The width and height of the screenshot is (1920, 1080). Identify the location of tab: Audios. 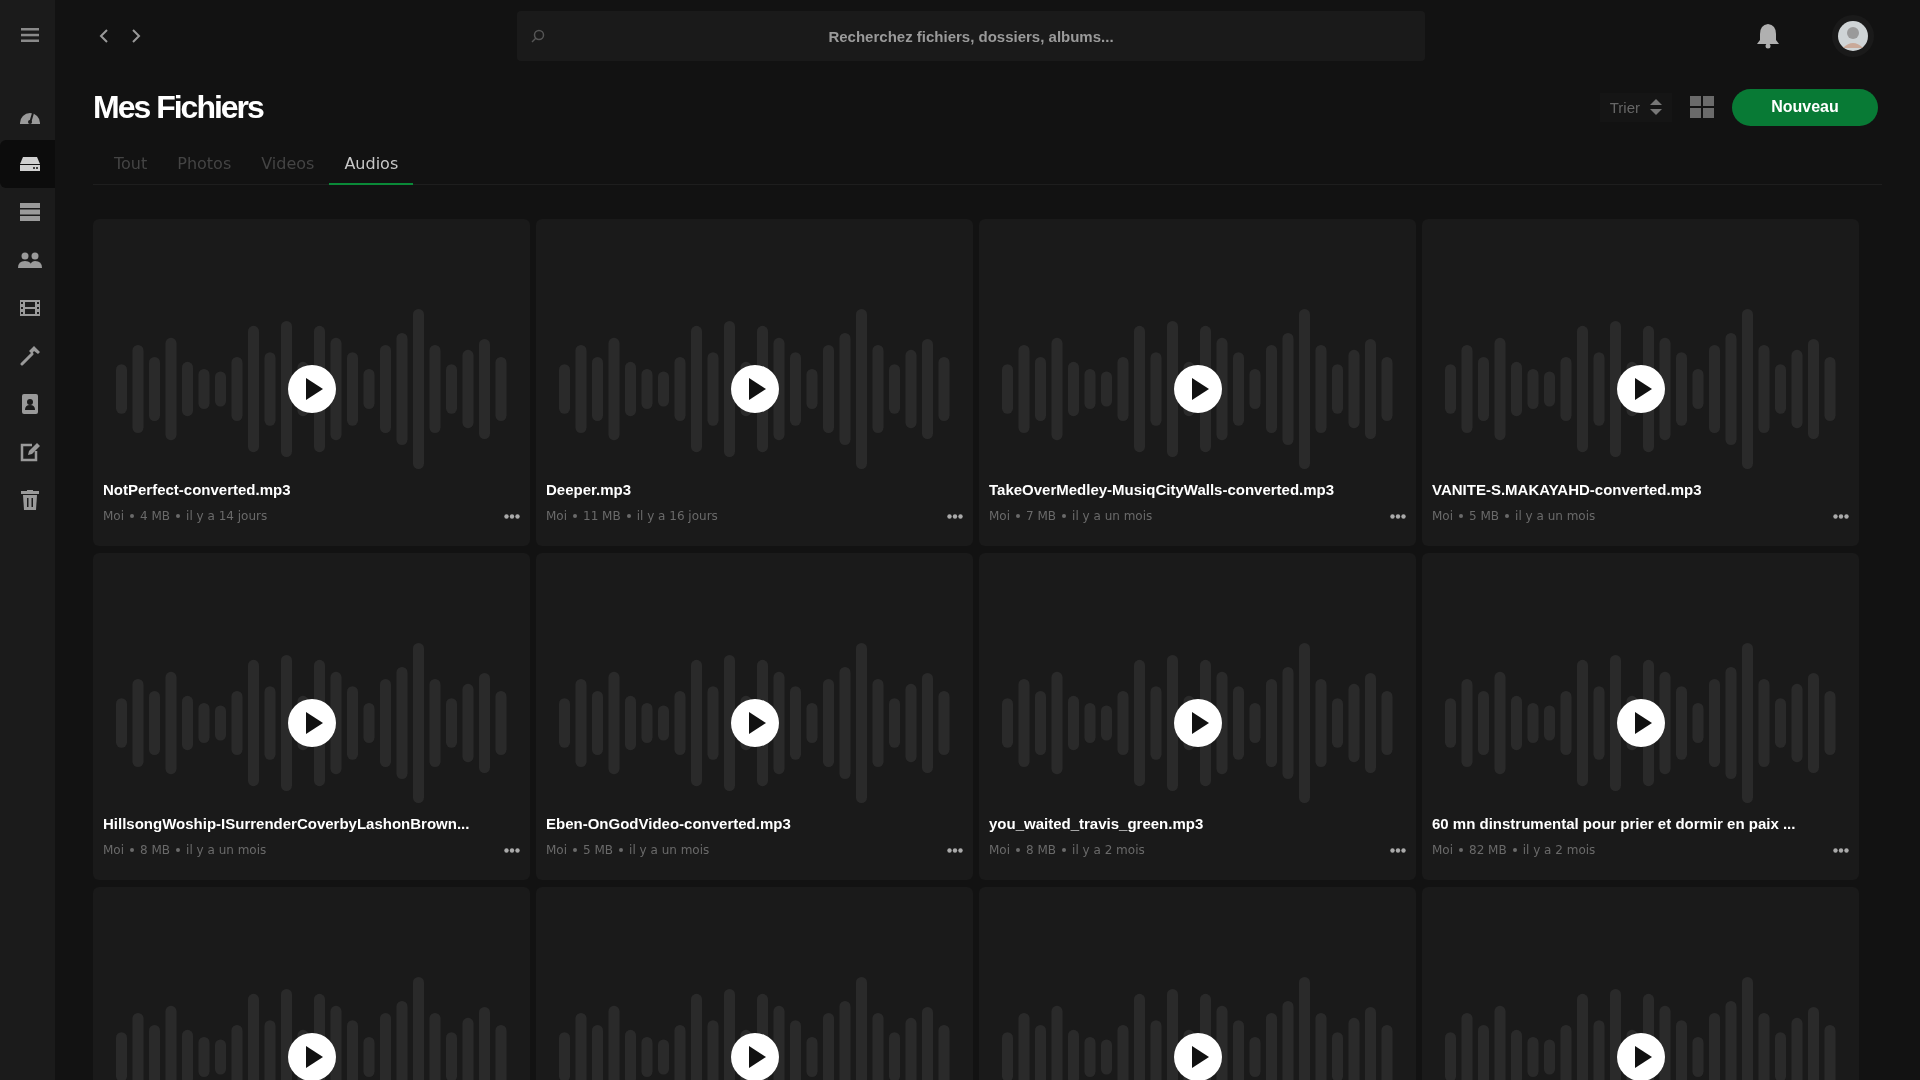
(371, 164).